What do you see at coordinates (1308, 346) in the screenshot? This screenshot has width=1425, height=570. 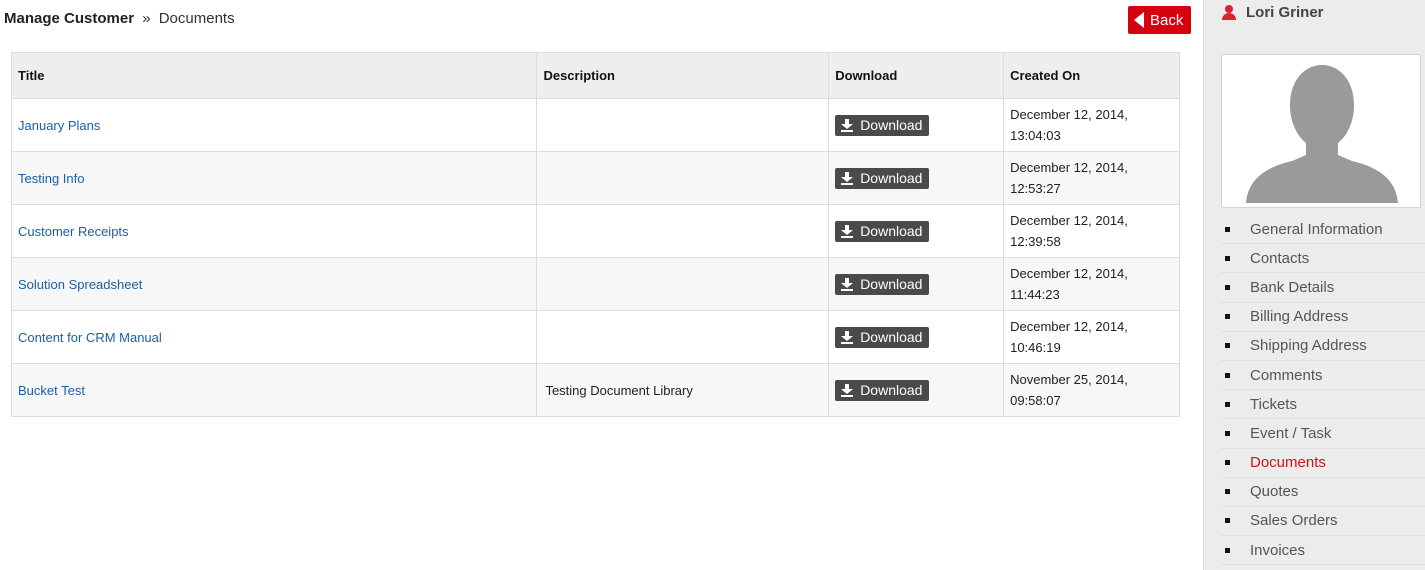 I see `sidebar-item-label: Shipping Address` at bounding box center [1308, 346].